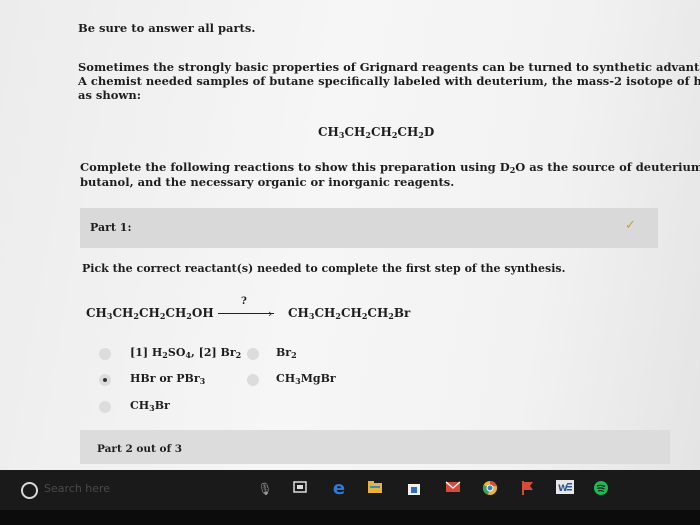  What do you see at coordinates (601, 489) in the screenshot?
I see `spotify-icon` at bounding box center [601, 489].